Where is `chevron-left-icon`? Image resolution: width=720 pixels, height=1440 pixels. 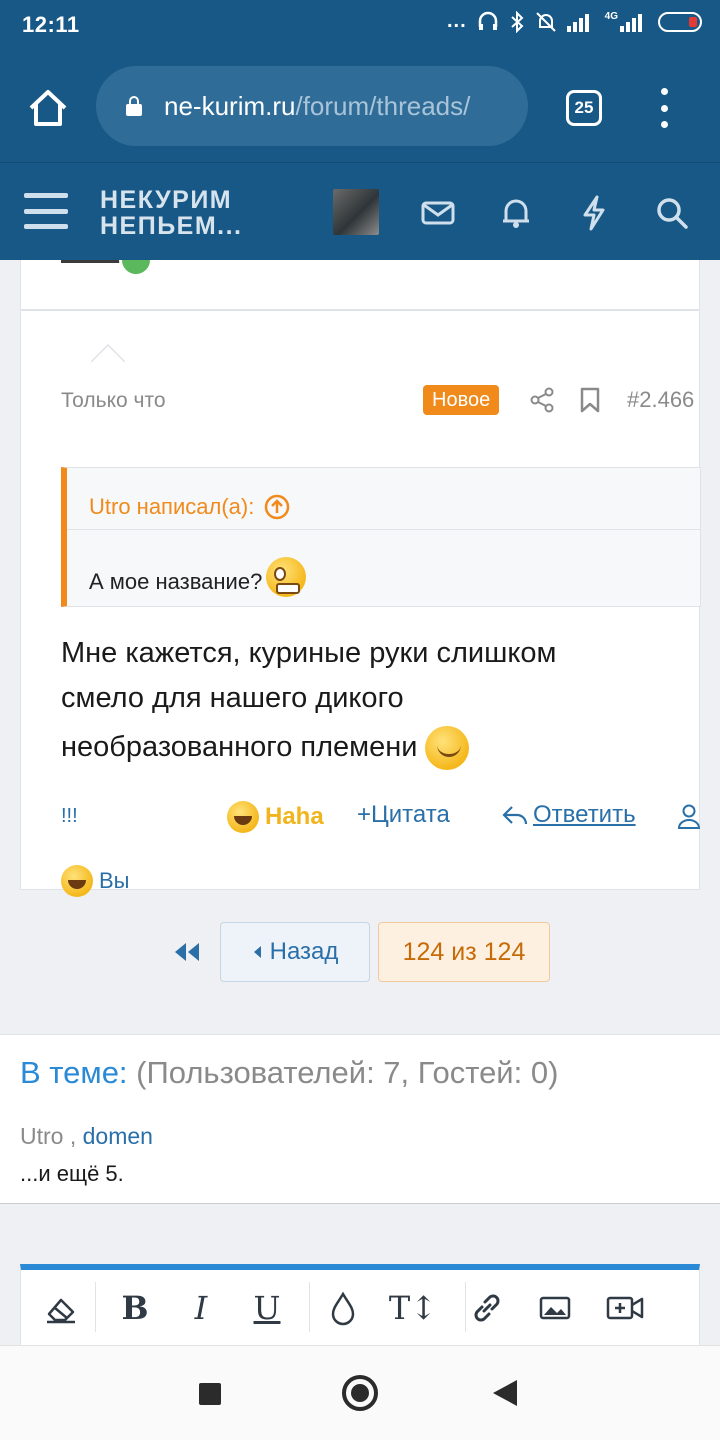 chevron-left-icon is located at coordinates (257, 952).